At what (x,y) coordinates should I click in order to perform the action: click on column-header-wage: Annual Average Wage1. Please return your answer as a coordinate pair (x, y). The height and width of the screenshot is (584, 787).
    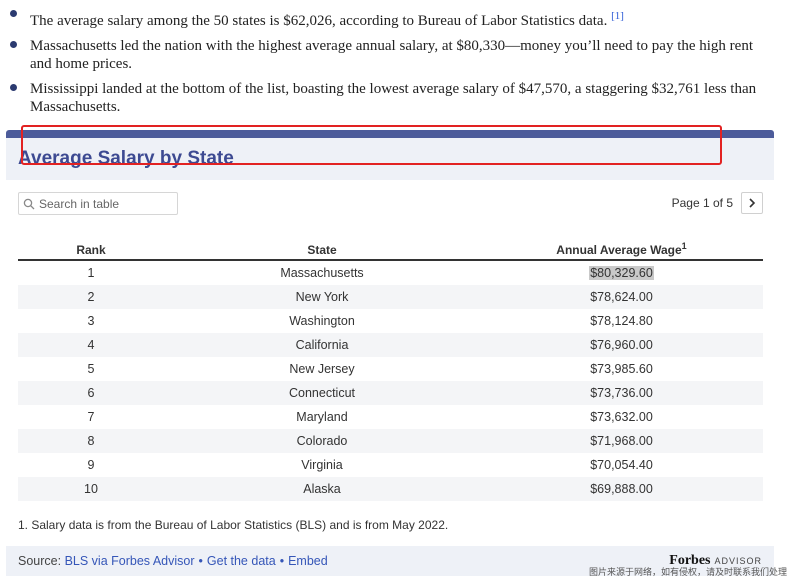
    Looking at the image, I should click on (621, 249).